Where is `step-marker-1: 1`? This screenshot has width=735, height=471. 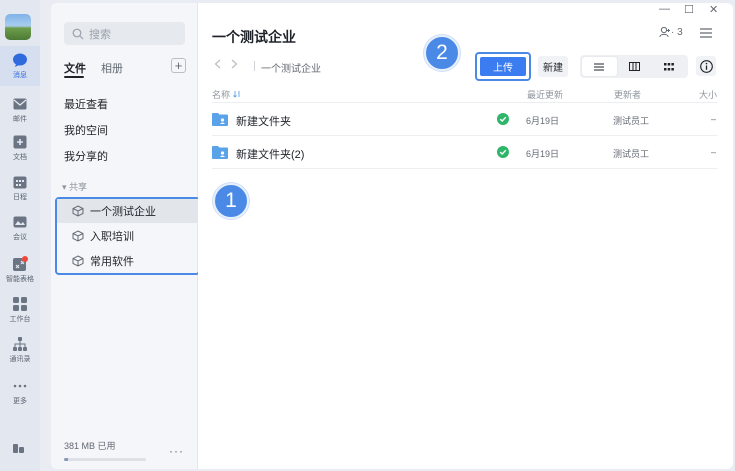
step-marker-1: 1 is located at coordinates (231, 201).